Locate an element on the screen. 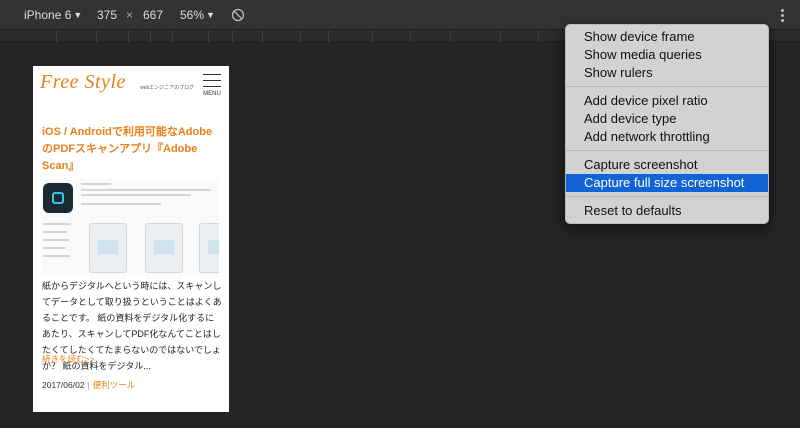 This screenshot has width=800, height=428. menu-item-show-media-queries: Show media queries is located at coordinates (667, 55).